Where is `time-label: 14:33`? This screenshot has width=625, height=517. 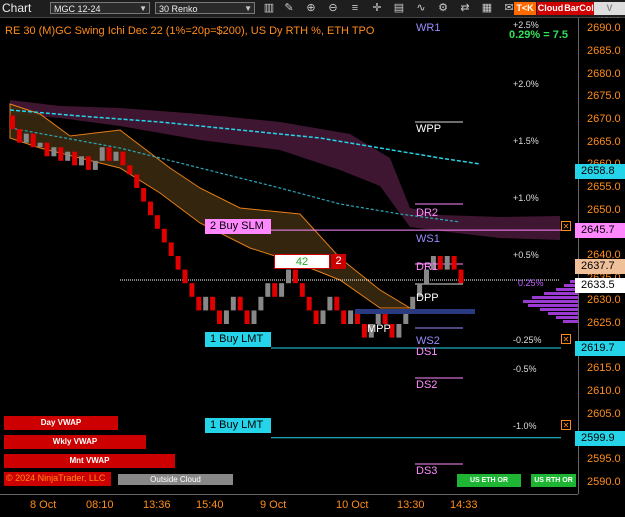 time-label: 14:33 is located at coordinates (464, 505).